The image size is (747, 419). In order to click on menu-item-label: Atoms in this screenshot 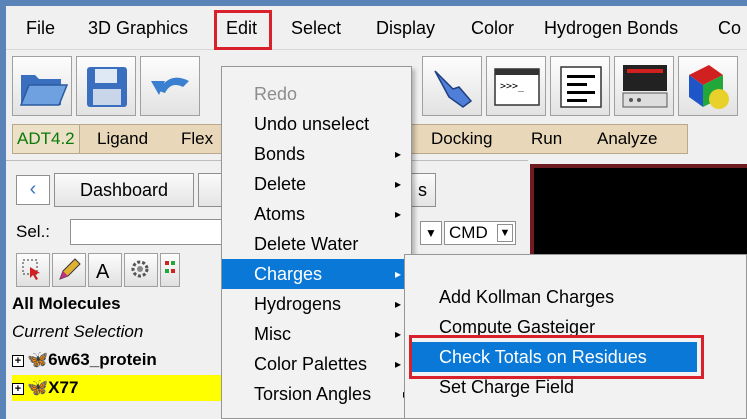, I will do `click(280, 214)`.